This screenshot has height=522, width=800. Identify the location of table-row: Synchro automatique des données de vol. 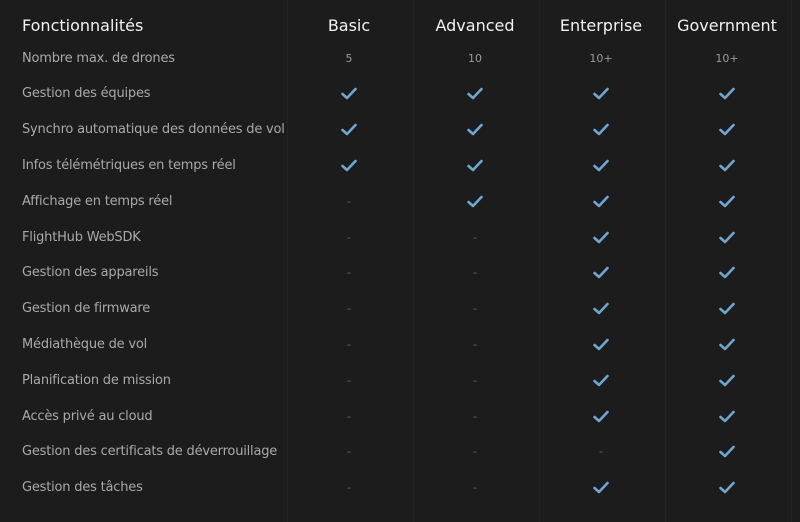
(400, 130).